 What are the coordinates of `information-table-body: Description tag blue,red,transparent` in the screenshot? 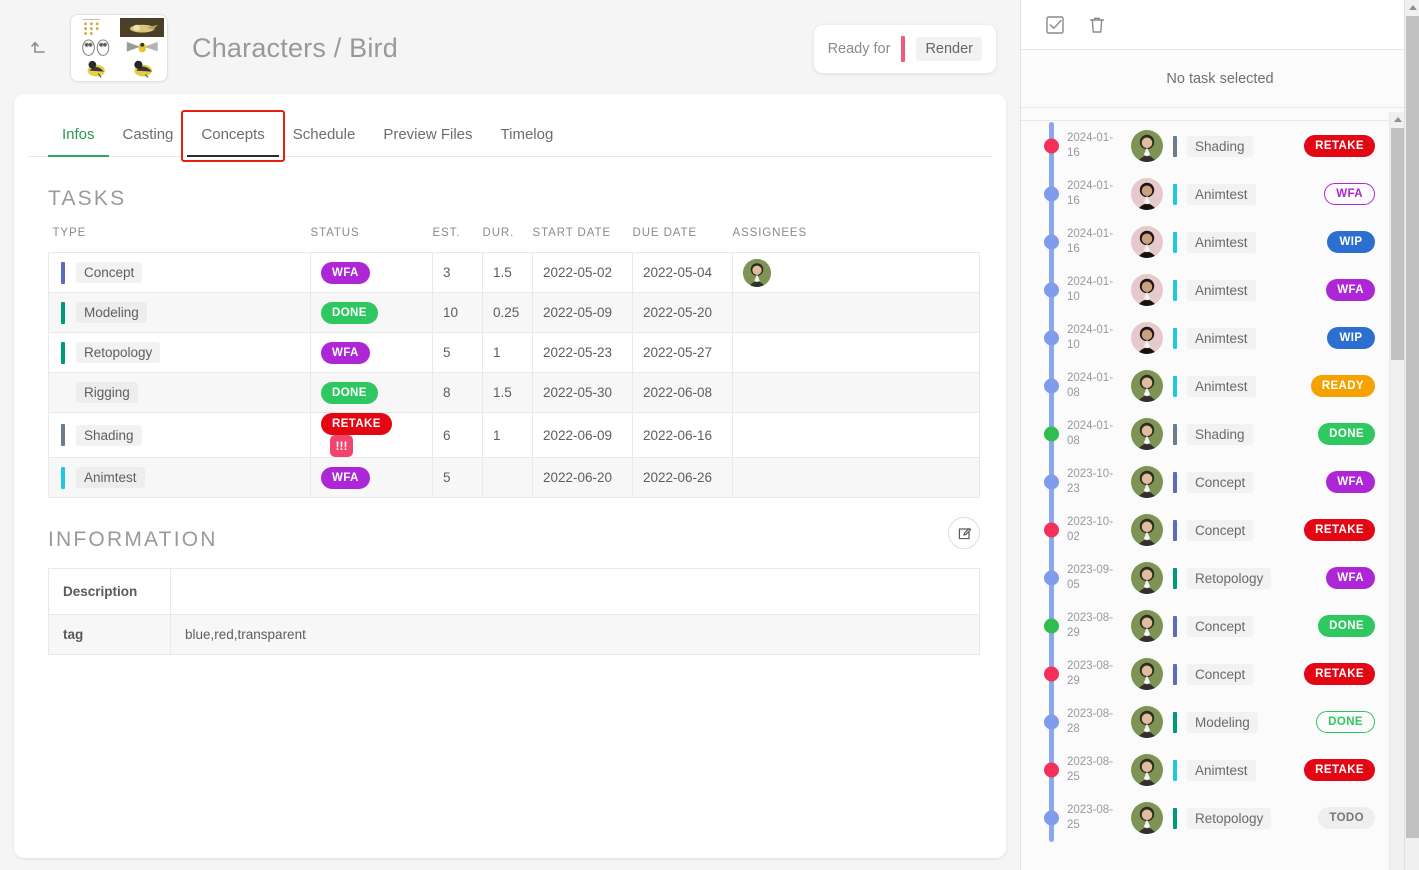 It's located at (514, 611).